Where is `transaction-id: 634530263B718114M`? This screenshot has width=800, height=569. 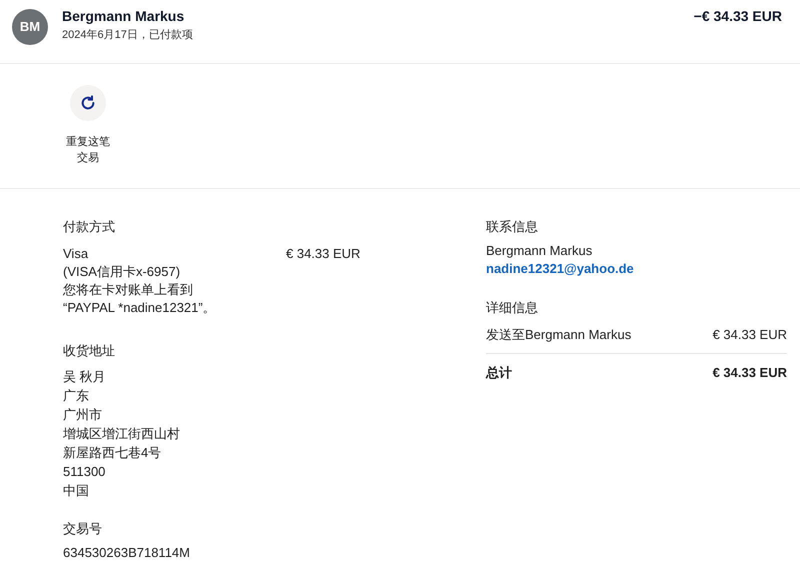
transaction-id: 634530263B718114M is located at coordinates (127, 553).